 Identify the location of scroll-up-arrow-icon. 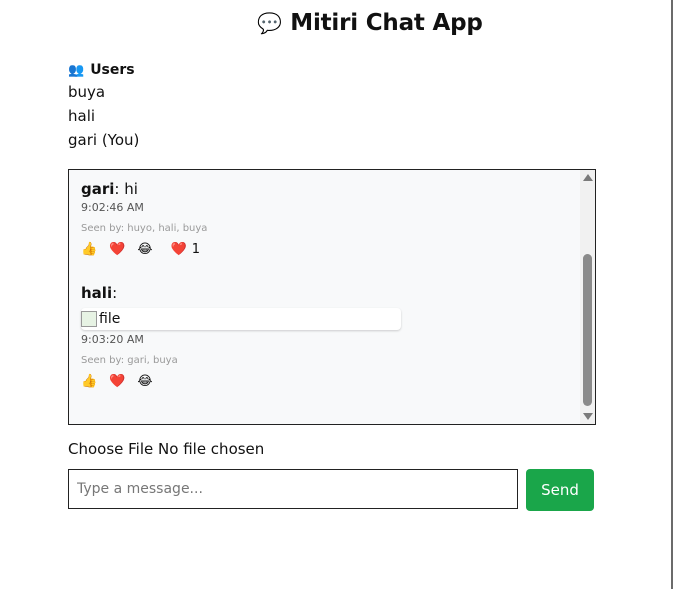
(588, 177).